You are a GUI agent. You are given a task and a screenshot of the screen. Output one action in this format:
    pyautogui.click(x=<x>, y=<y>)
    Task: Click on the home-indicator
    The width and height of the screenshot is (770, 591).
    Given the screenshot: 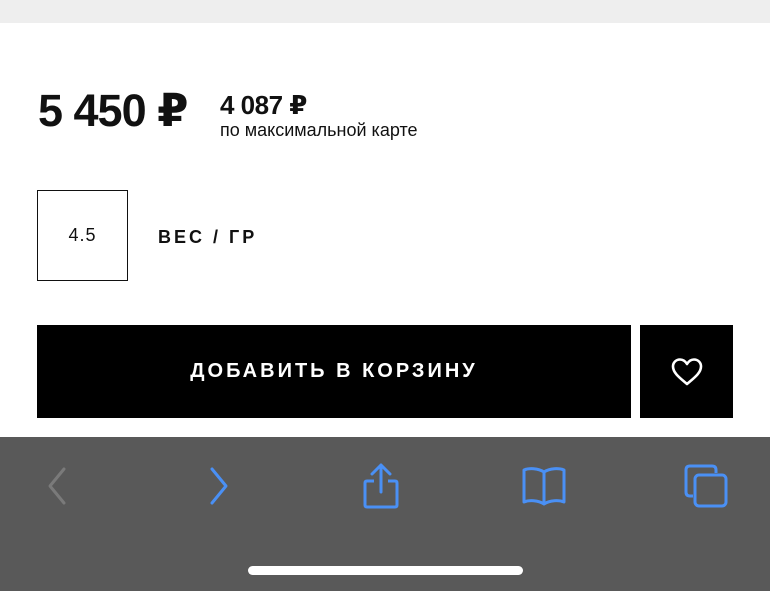 What is the action you would take?
    pyautogui.click(x=385, y=570)
    